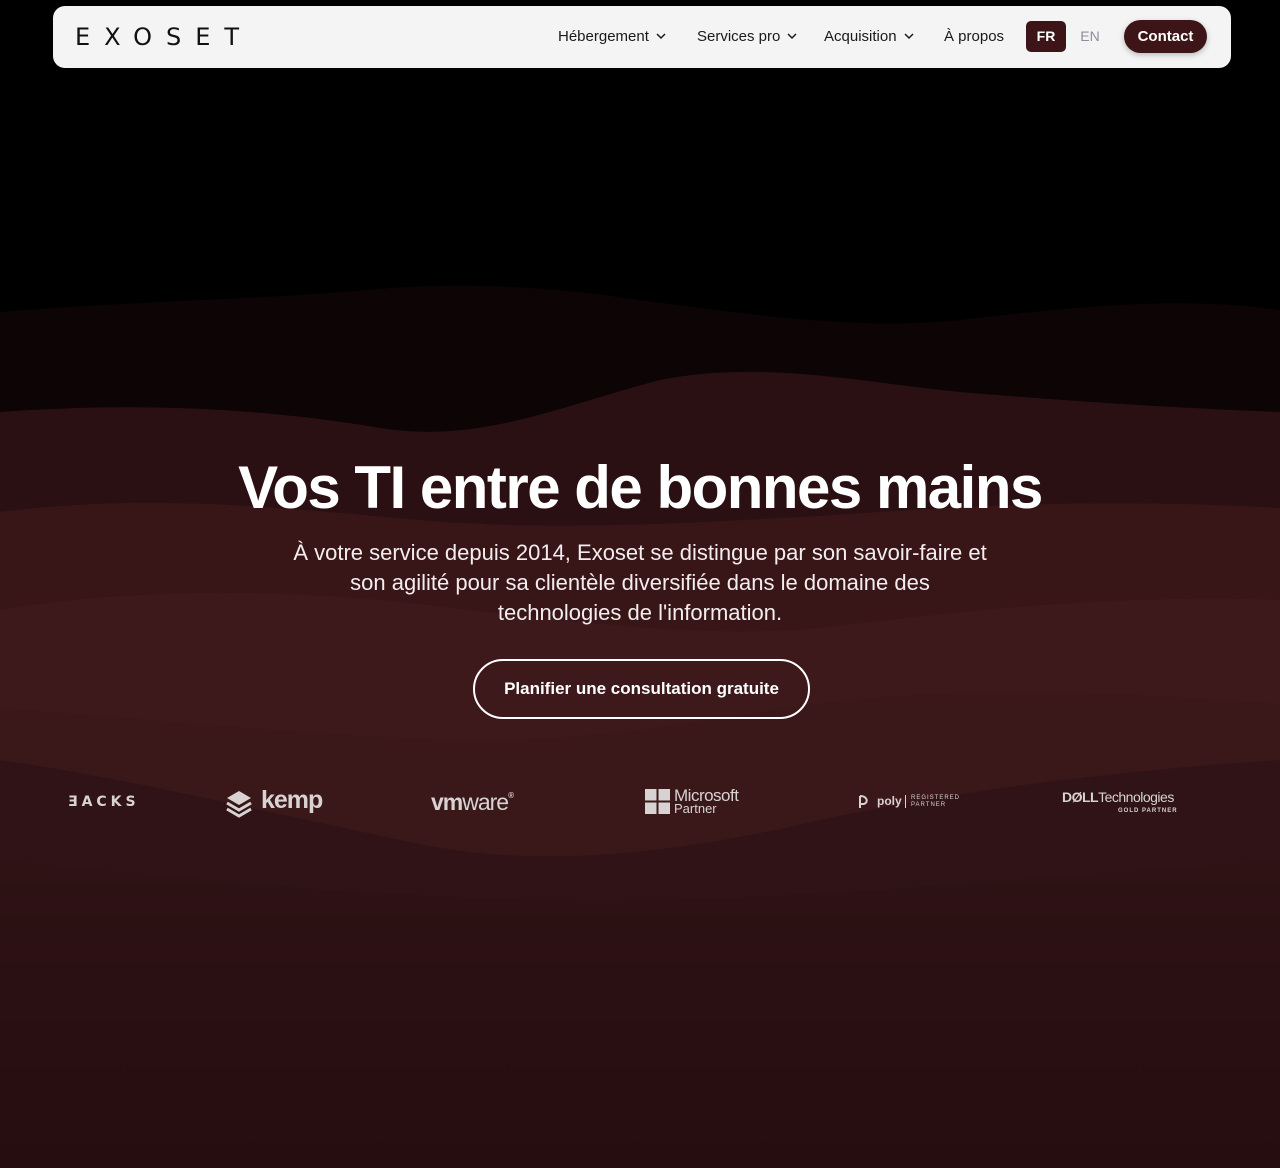 The image size is (1280, 1168). What do you see at coordinates (863, 801) in the screenshot?
I see `poly-propeller-icon` at bounding box center [863, 801].